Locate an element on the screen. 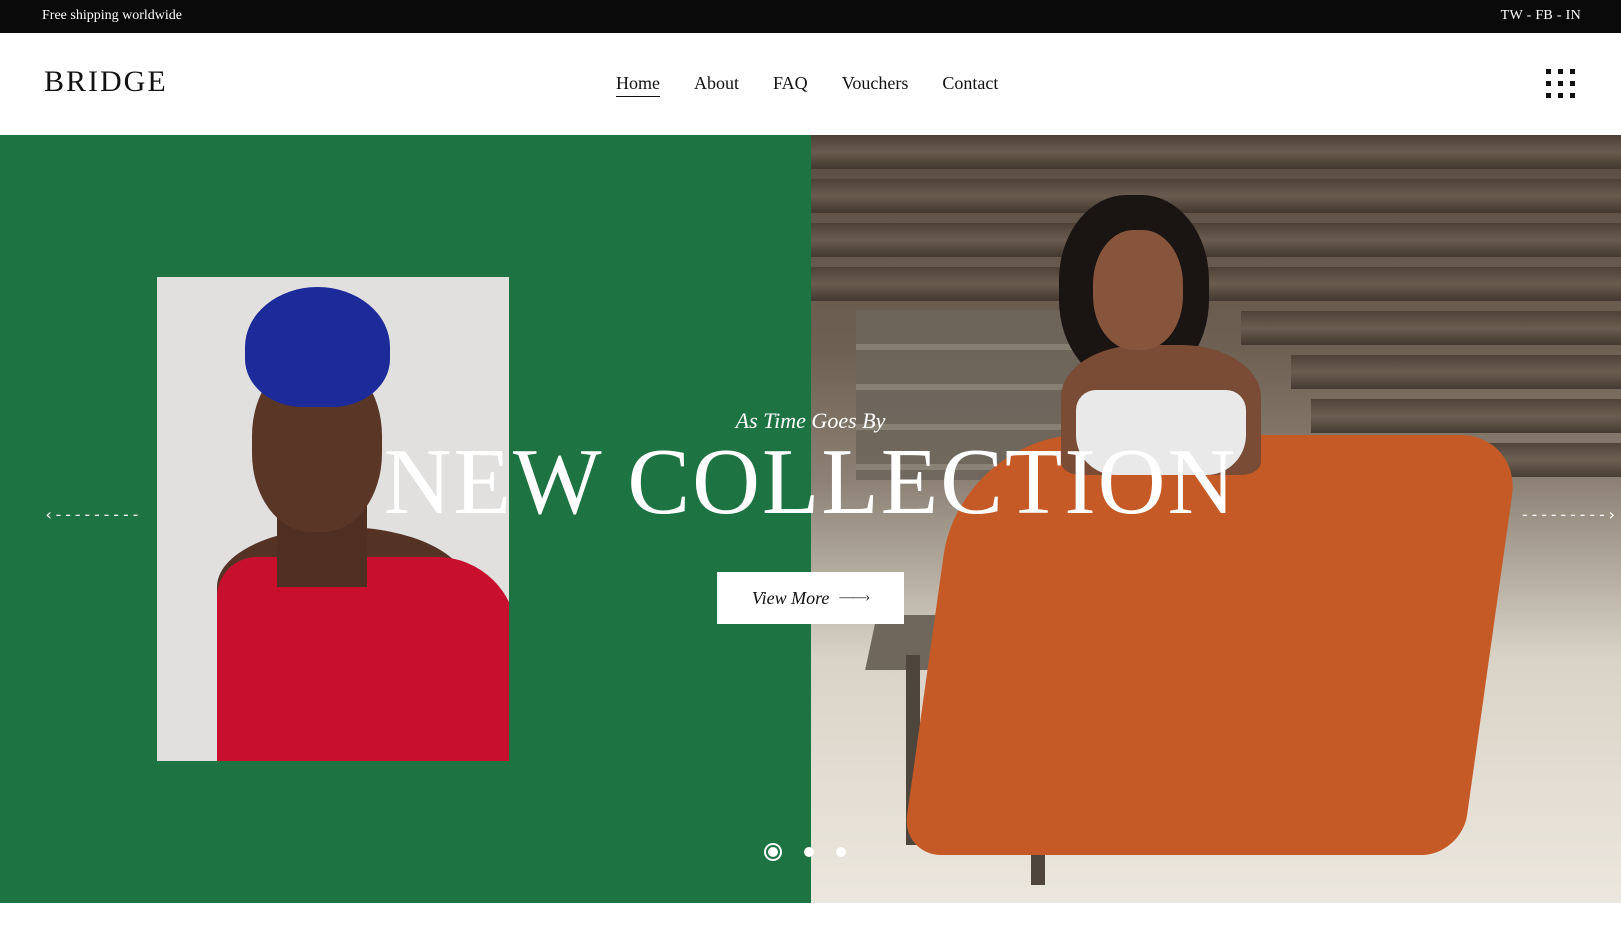 The width and height of the screenshot is (1621, 952). view-more-button: View More ――› is located at coordinates (810, 598).